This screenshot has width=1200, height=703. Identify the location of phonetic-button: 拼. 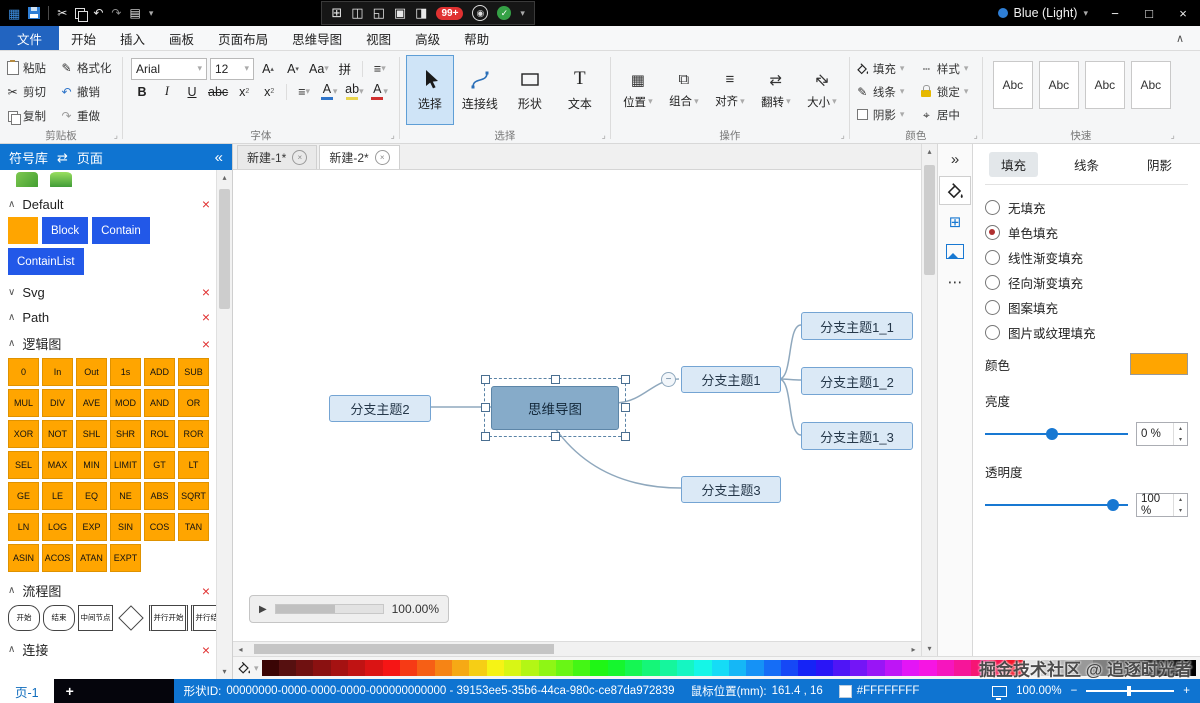
(345, 69).